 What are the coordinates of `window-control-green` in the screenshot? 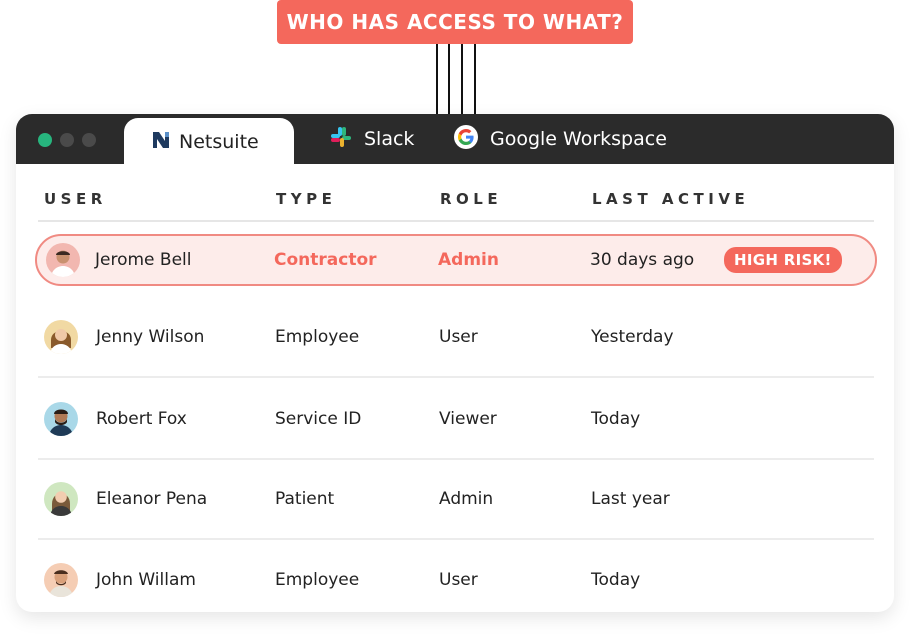 It's located at (45, 140).